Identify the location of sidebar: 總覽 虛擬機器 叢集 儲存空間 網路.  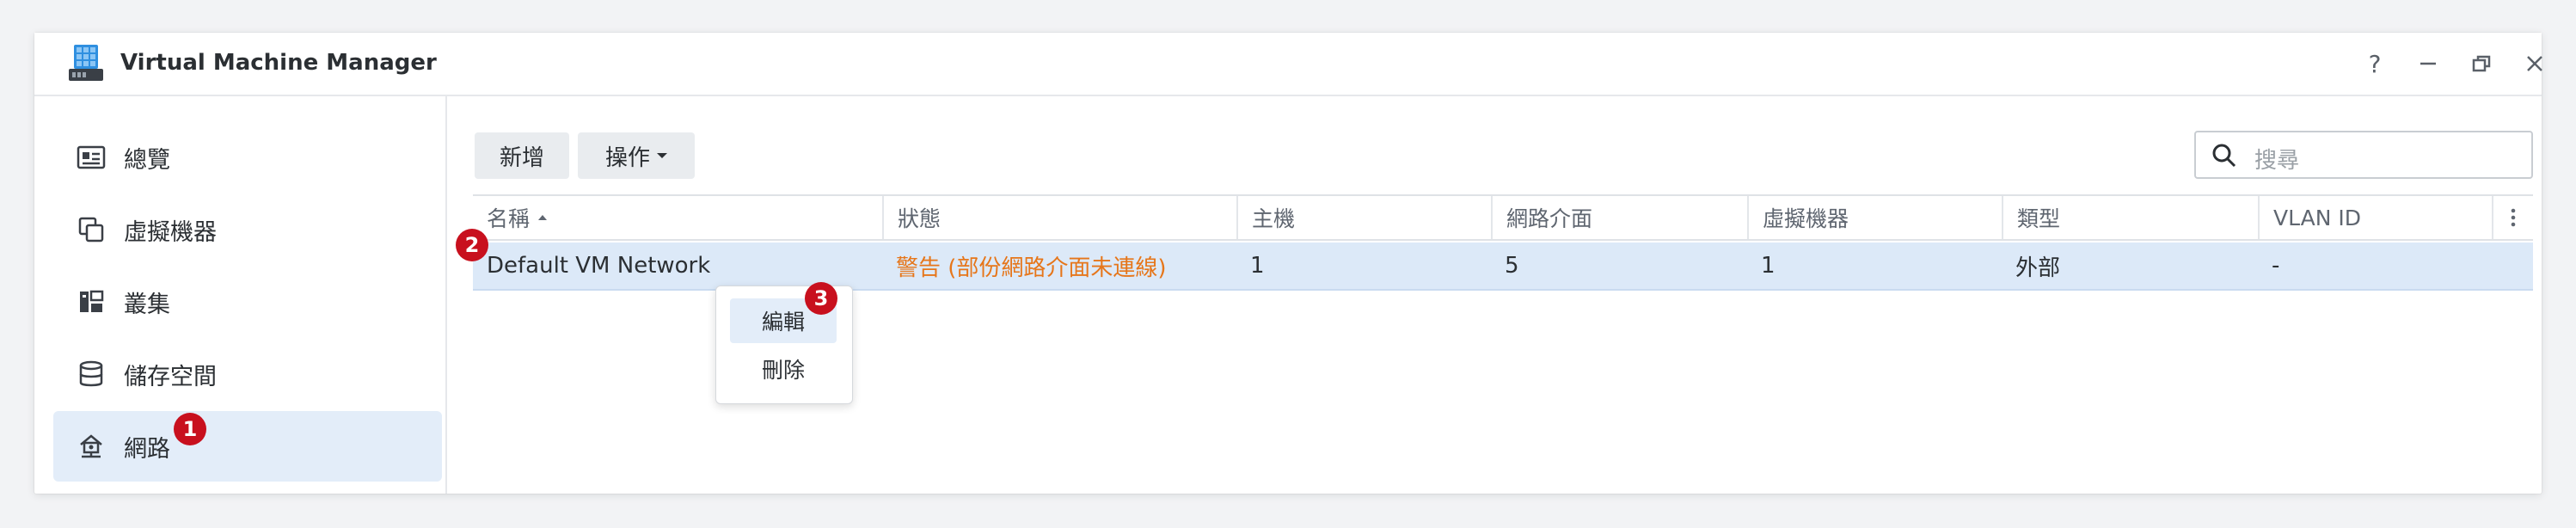
(240, 295).